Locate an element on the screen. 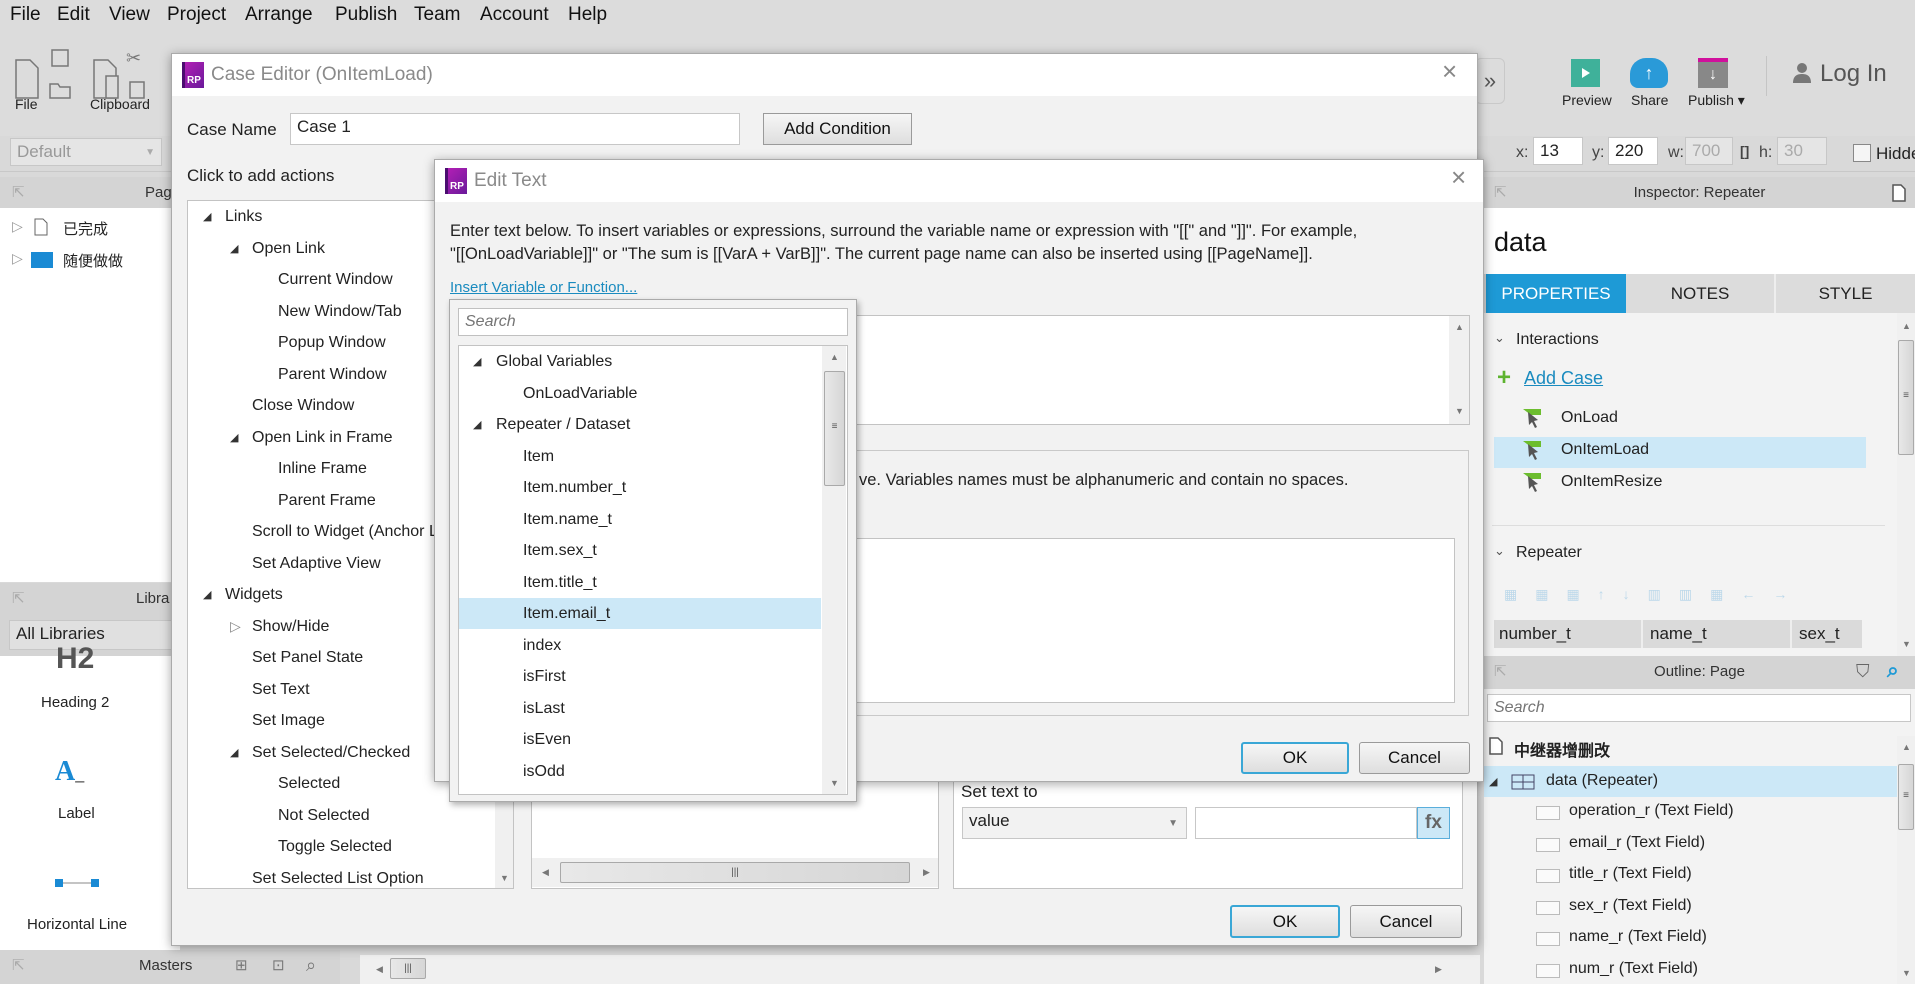 The width and height of the screenshot is (1915, 984). action-item: Not Selected is located at coordinates (324, 815).